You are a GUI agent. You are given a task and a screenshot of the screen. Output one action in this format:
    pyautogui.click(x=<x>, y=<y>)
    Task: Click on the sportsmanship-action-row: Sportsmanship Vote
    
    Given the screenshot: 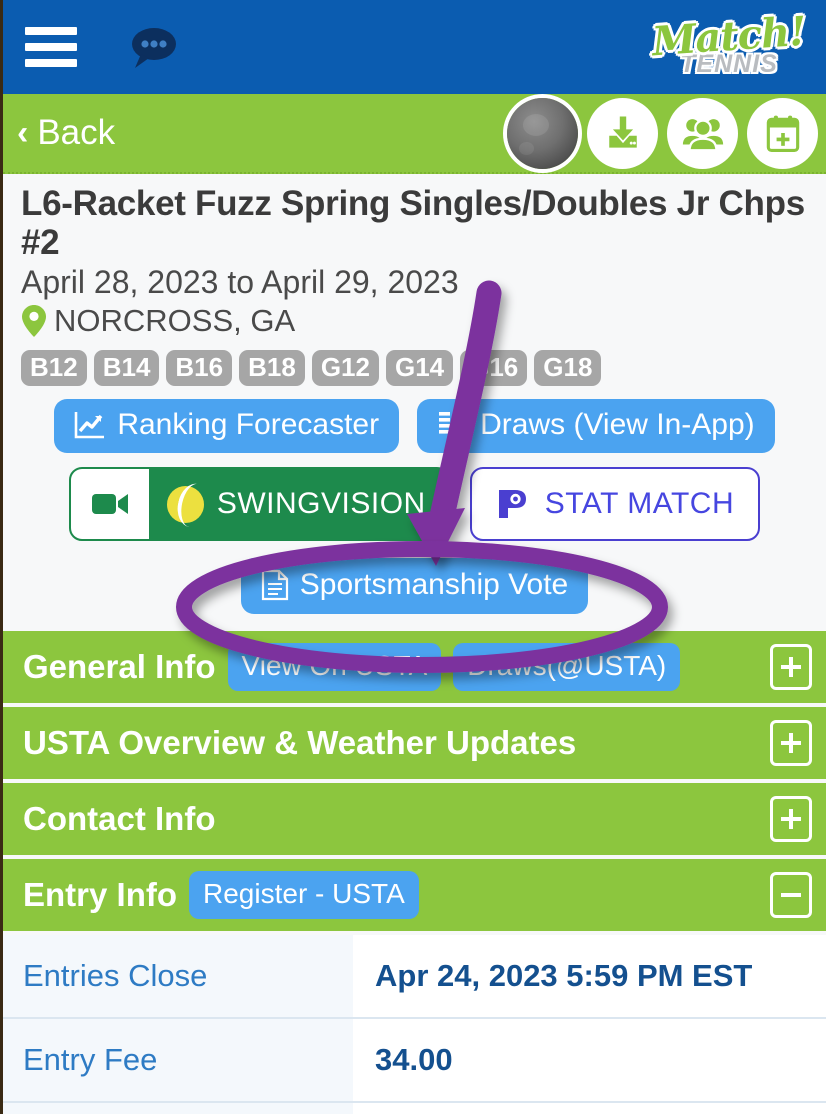 What is the action you would take?
    pyautogui.click(x=414, y=586)
    